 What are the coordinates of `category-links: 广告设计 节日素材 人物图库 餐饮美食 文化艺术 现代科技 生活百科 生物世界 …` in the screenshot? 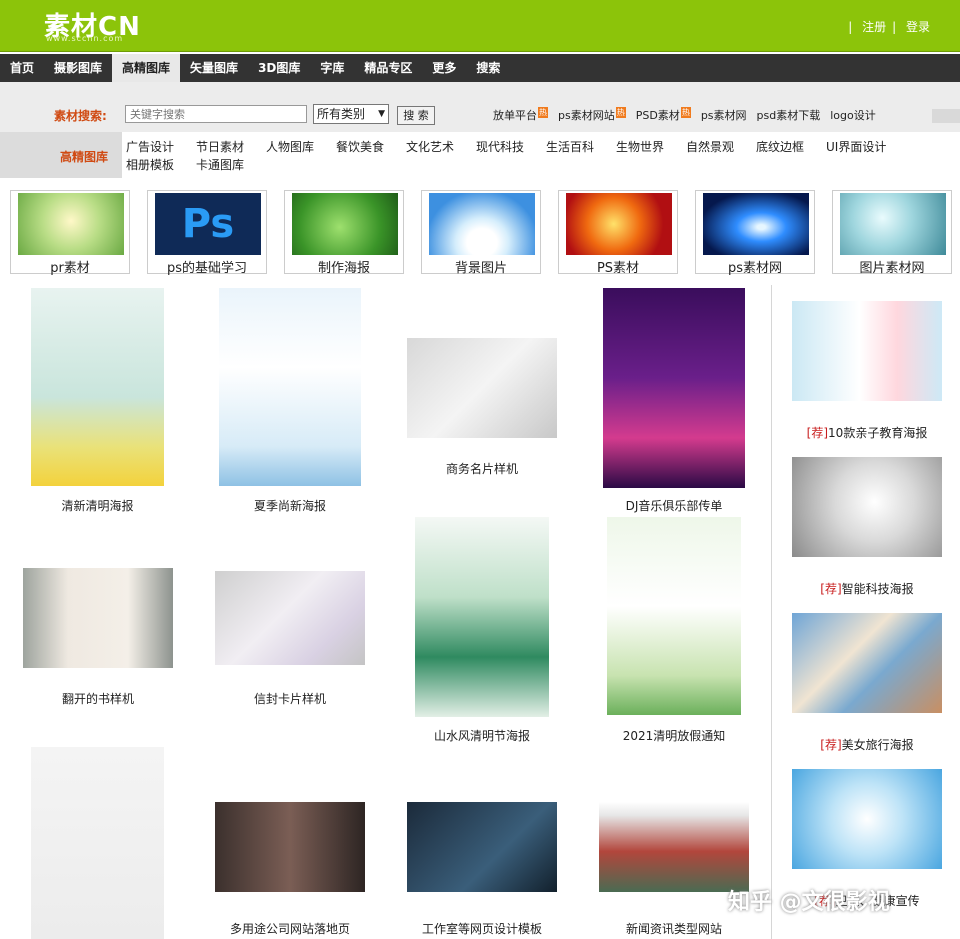 It's located at (536, 156).